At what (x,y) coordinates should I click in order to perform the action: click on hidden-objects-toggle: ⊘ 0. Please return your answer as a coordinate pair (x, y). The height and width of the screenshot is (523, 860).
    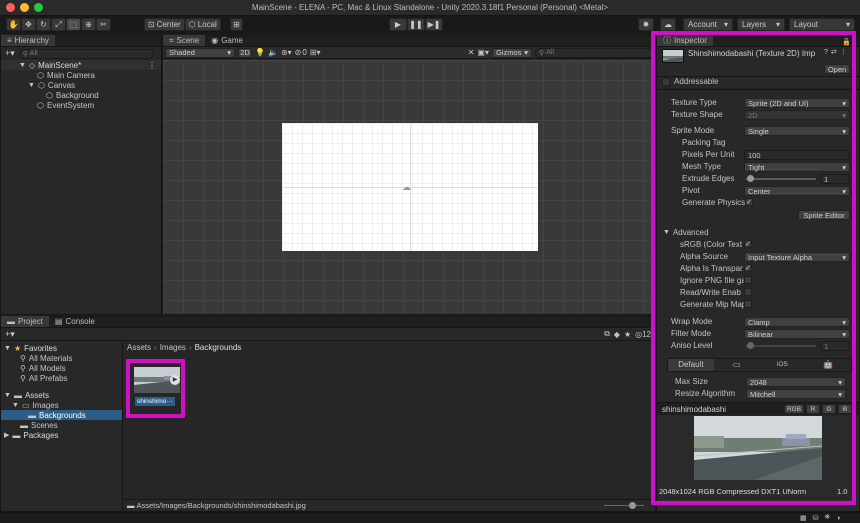
    Looking at the image, I should click on (301, 52).